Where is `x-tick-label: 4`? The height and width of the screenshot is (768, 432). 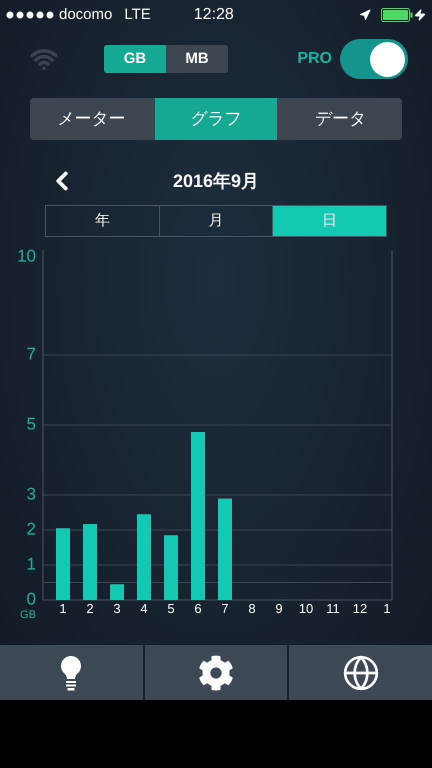
x-tick-label: 4 is located at coordinates (144, 608).